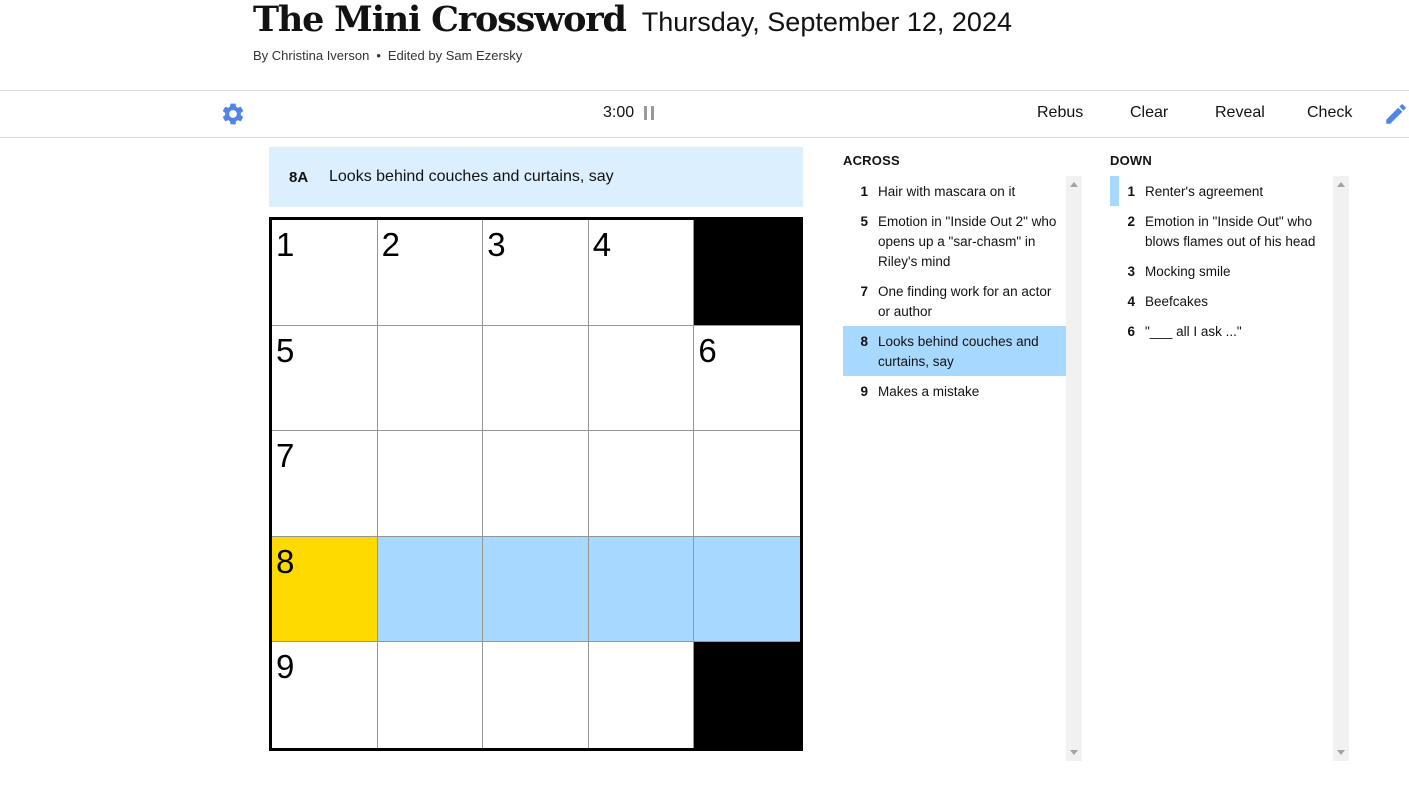 This screenshot has width=1409, height=793. Describe the element at coordinates (233, 114) in the screenshot. I see `settings-gear-icon` at that location.